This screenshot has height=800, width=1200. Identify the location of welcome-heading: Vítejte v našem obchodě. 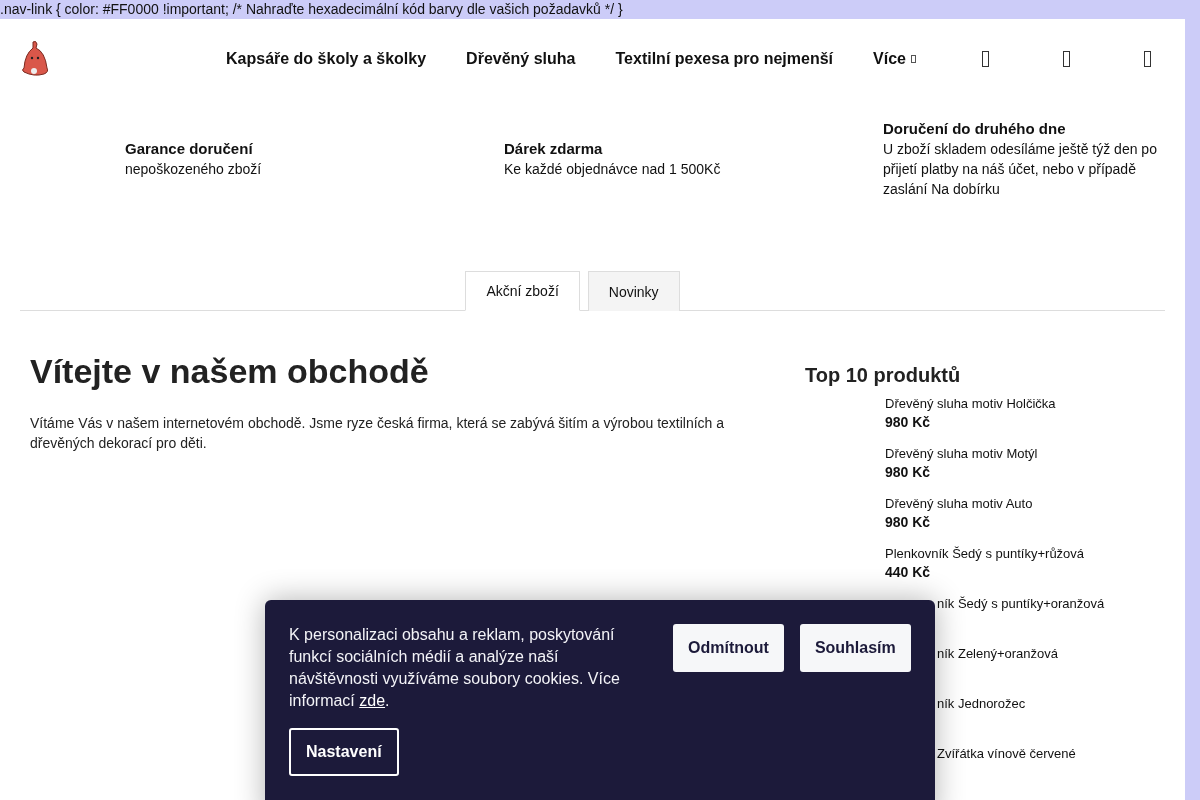
(230, 371).